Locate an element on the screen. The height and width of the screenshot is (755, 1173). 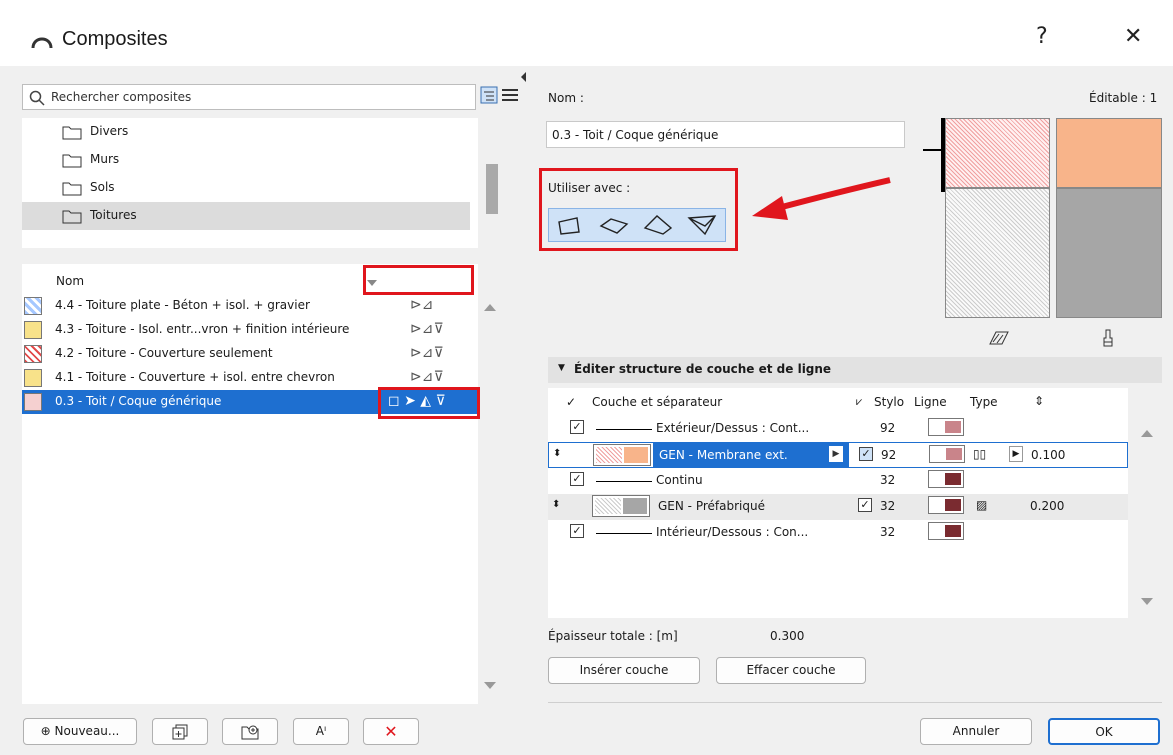
collapse-left-icon is located at coordinates (523, 77).